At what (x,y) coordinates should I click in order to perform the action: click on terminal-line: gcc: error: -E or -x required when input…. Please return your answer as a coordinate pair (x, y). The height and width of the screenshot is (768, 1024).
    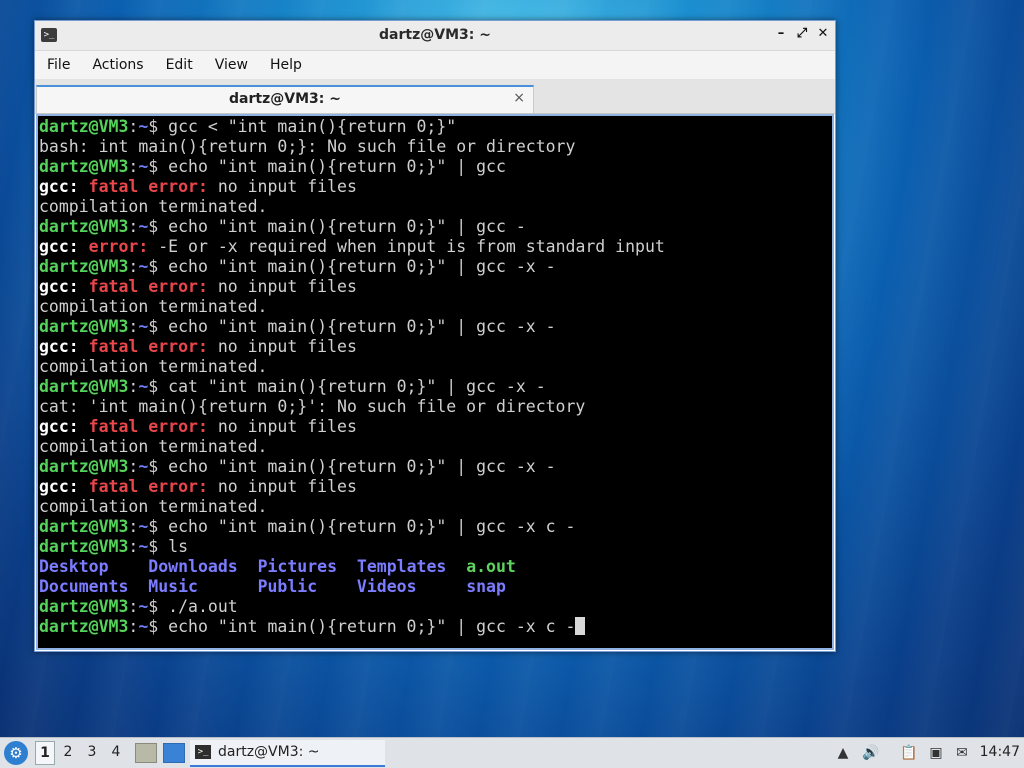
    Looking at the image, I should click on (435, 247).